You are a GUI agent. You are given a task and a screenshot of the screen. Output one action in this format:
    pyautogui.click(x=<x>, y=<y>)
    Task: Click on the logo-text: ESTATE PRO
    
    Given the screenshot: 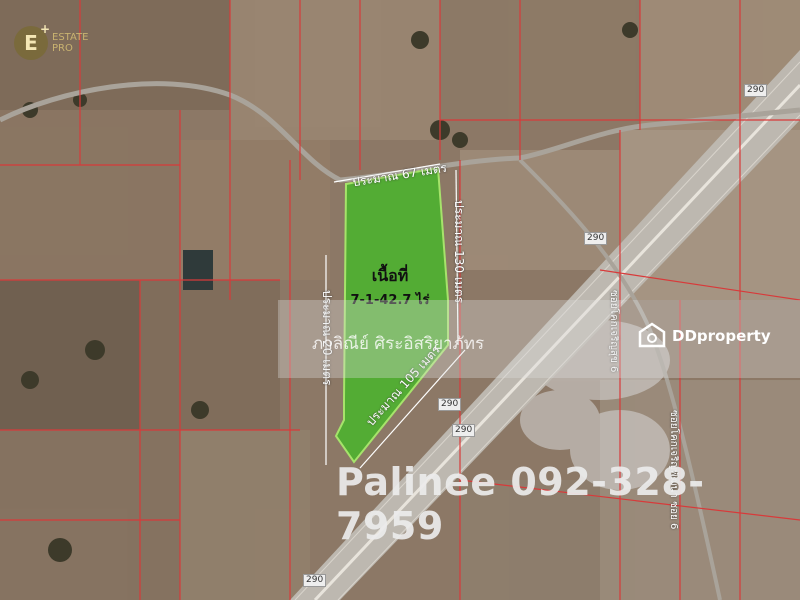 What is the action you would take?
    pyautogui.click(x=70, y=43)
    